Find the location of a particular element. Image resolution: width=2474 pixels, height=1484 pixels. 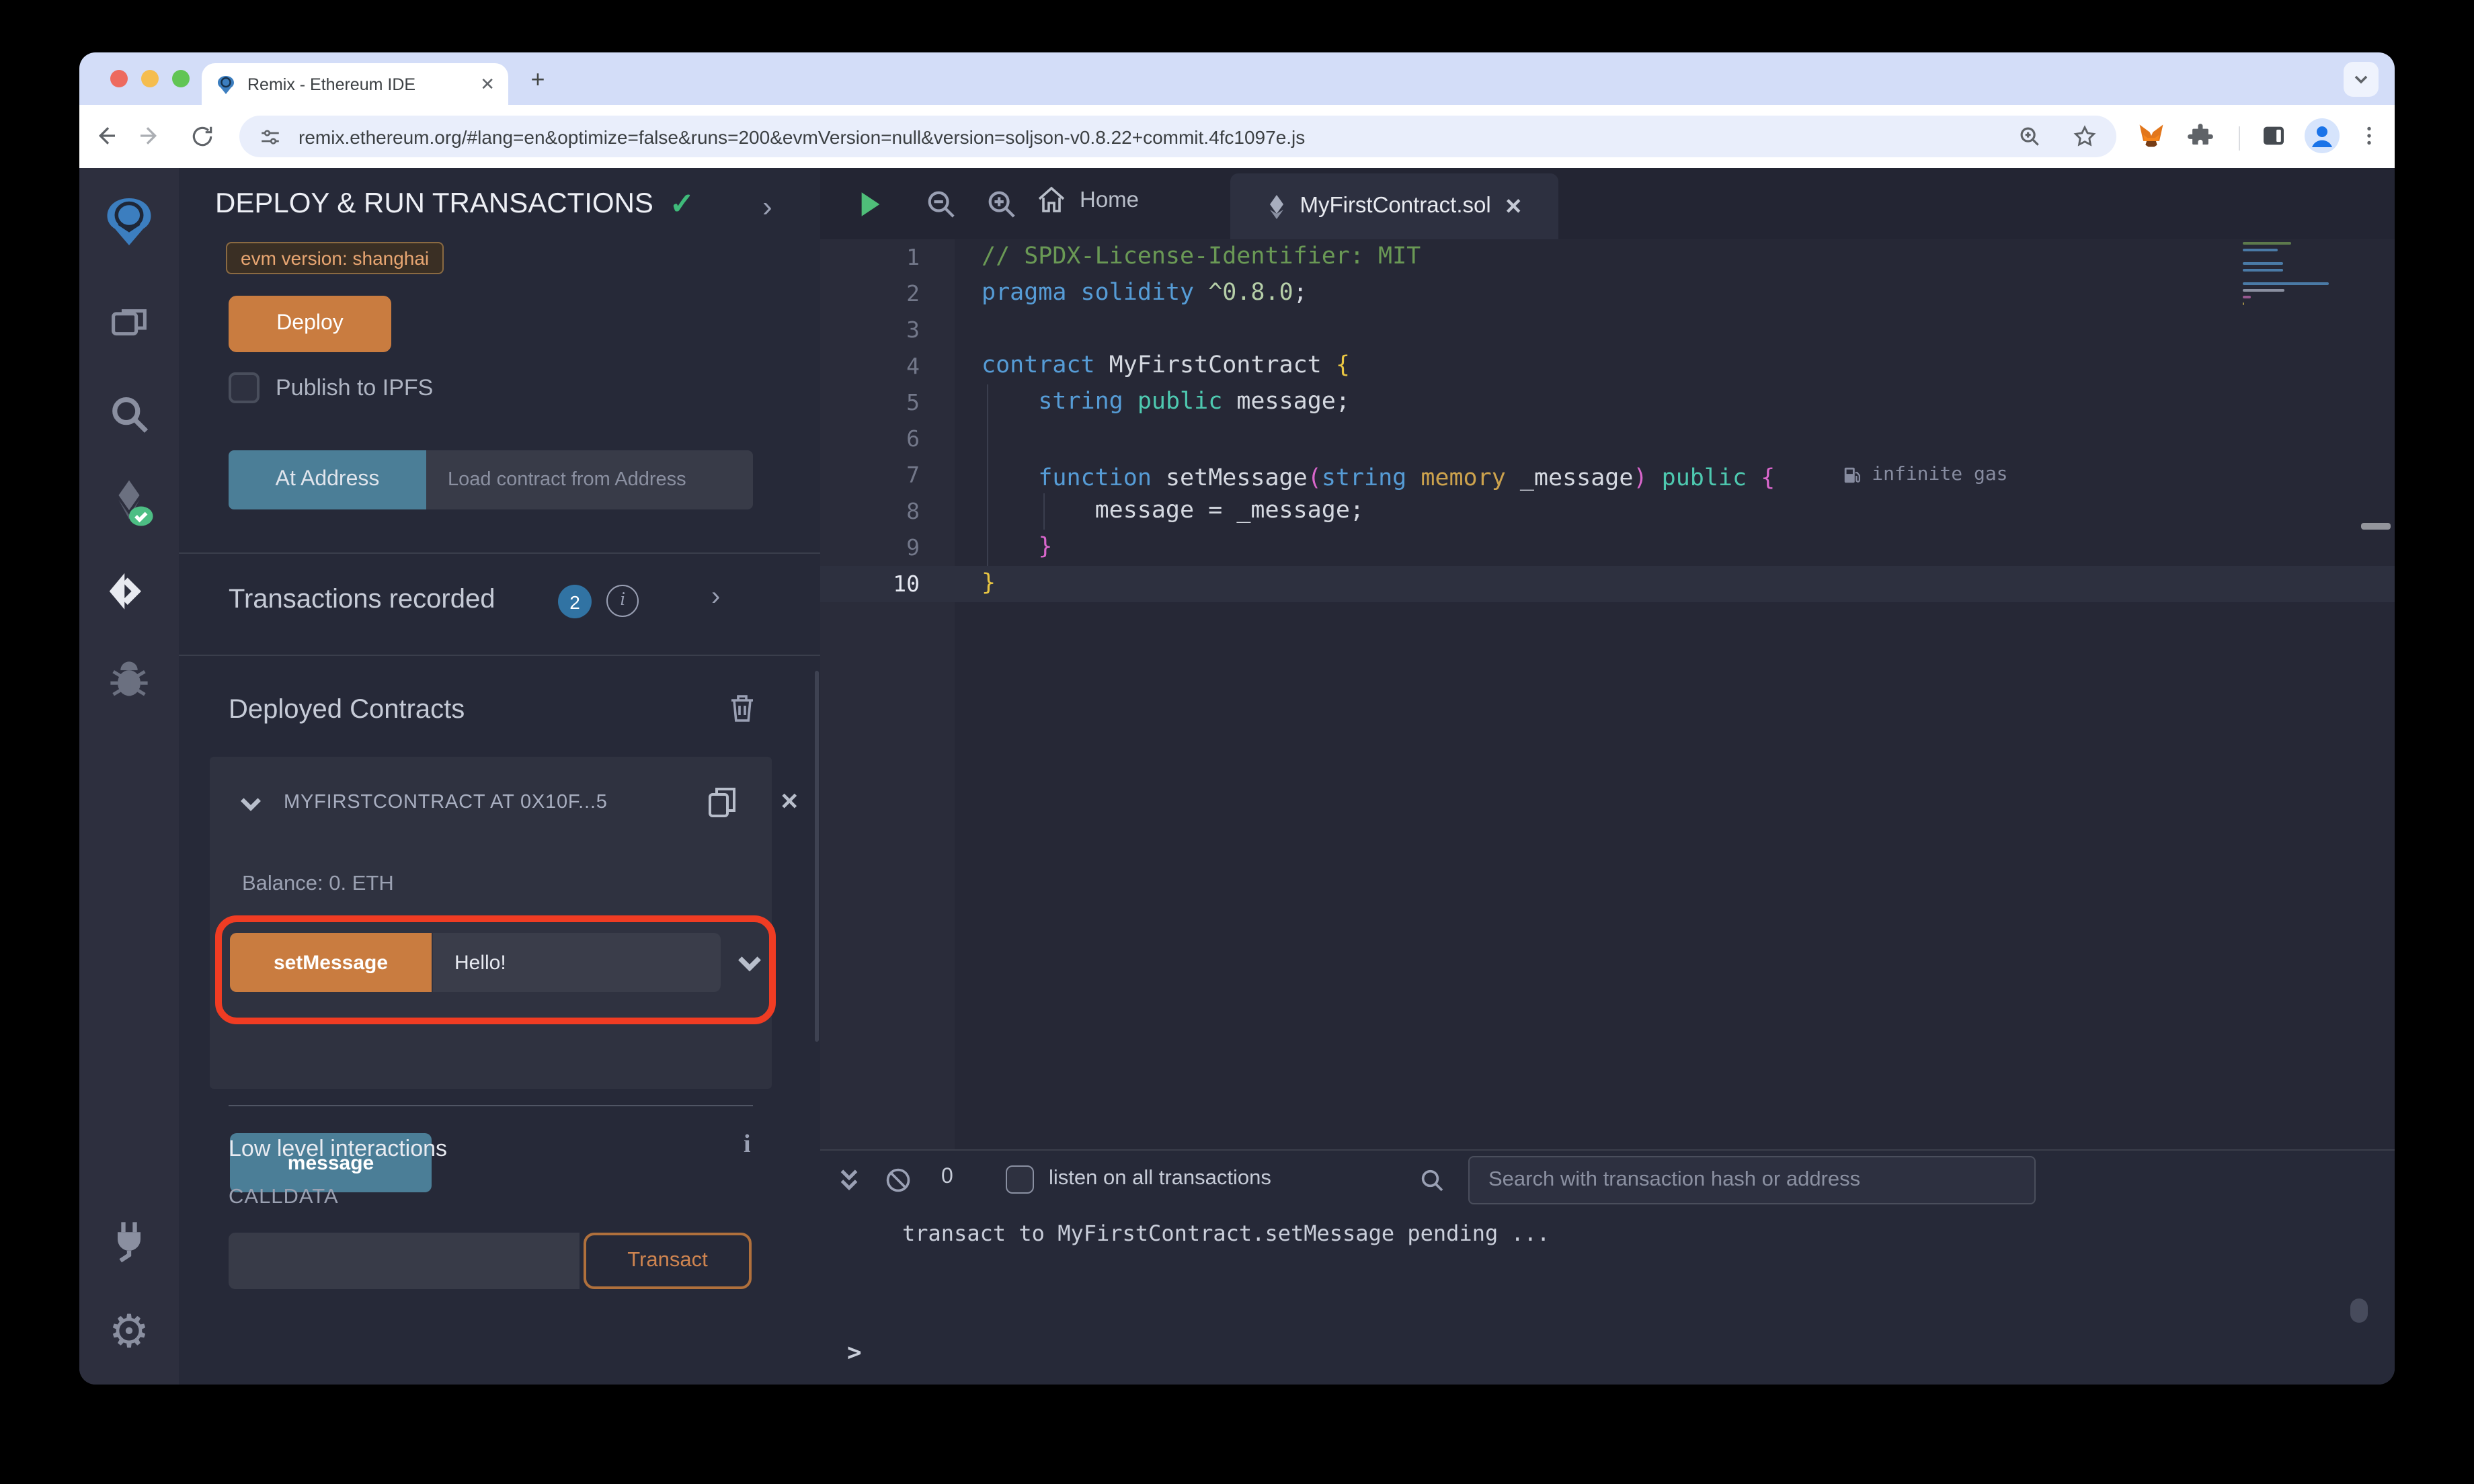

setmessage-expand-chevron-icon is located at coordinates (750, 966).